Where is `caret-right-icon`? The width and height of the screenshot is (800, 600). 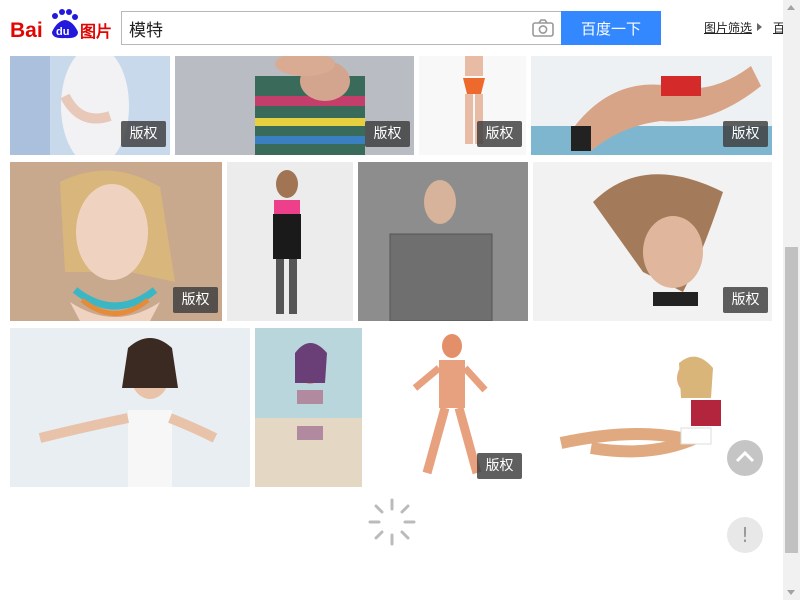
caret-right-icon is located at coordinates (759, 27).